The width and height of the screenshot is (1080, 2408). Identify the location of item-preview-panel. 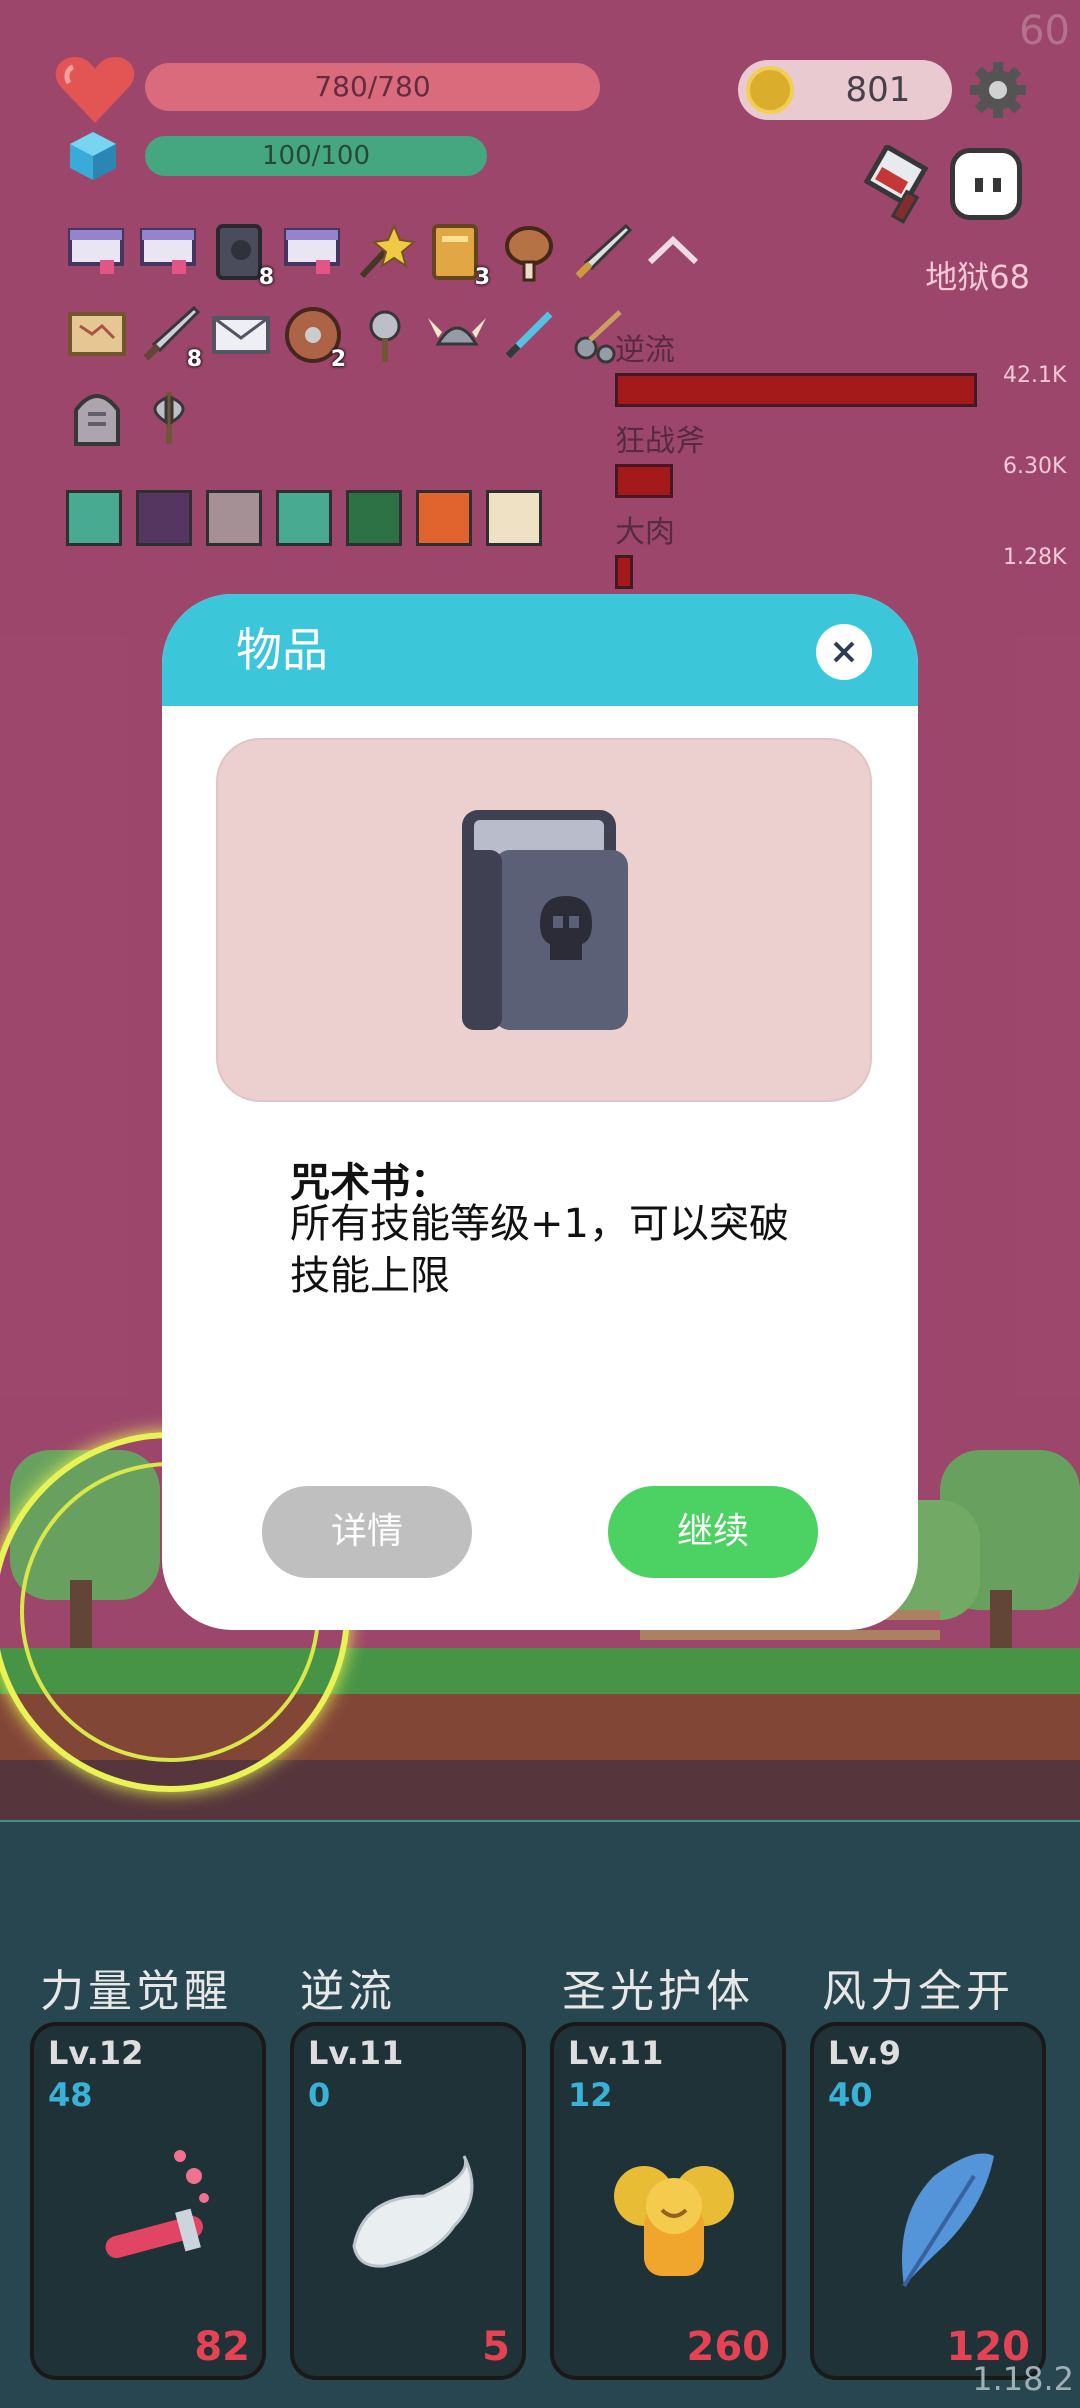
(544, 920).